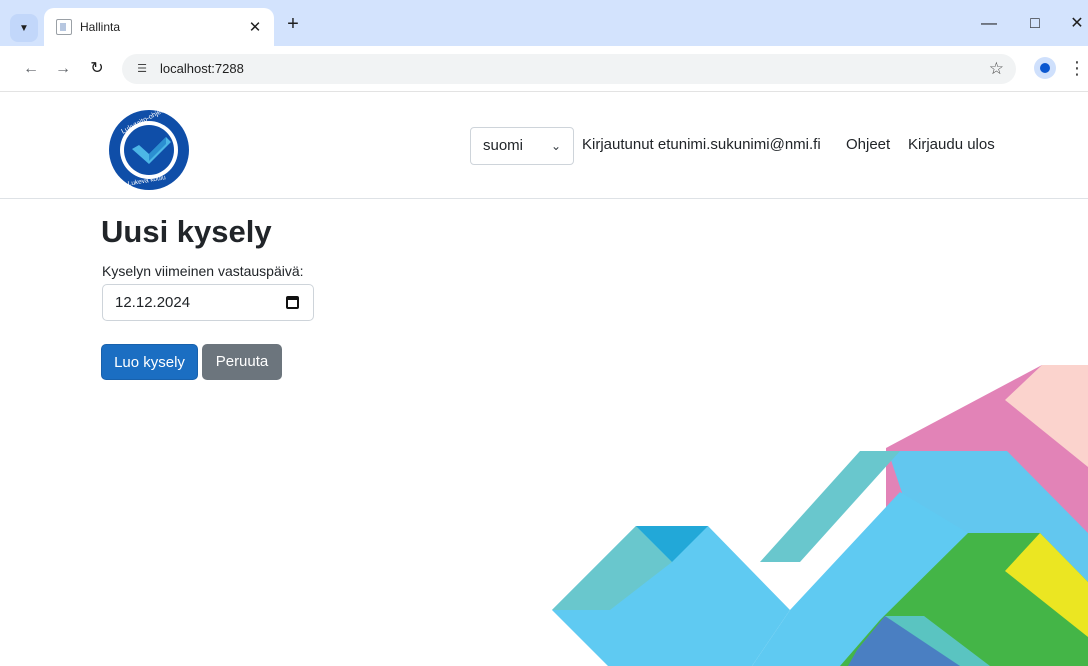 This screenshot has height=666, width=1088. What do you see at coordinates (149, 150) in the screenshot?
I see `lukeva-koulu-logo: Lukutaito-ohjelma Lukeva koulu` at bounding box center [149, 150].